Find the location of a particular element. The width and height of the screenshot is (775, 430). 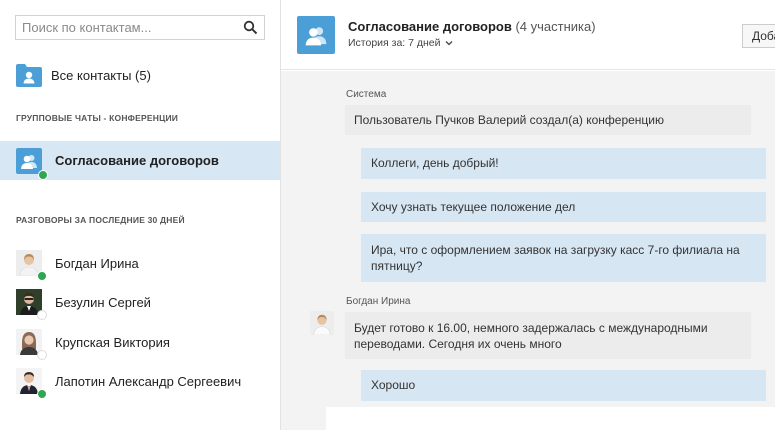

contact-item: Лапотин Александр Сергеевич is located at coordinates (143, 382).